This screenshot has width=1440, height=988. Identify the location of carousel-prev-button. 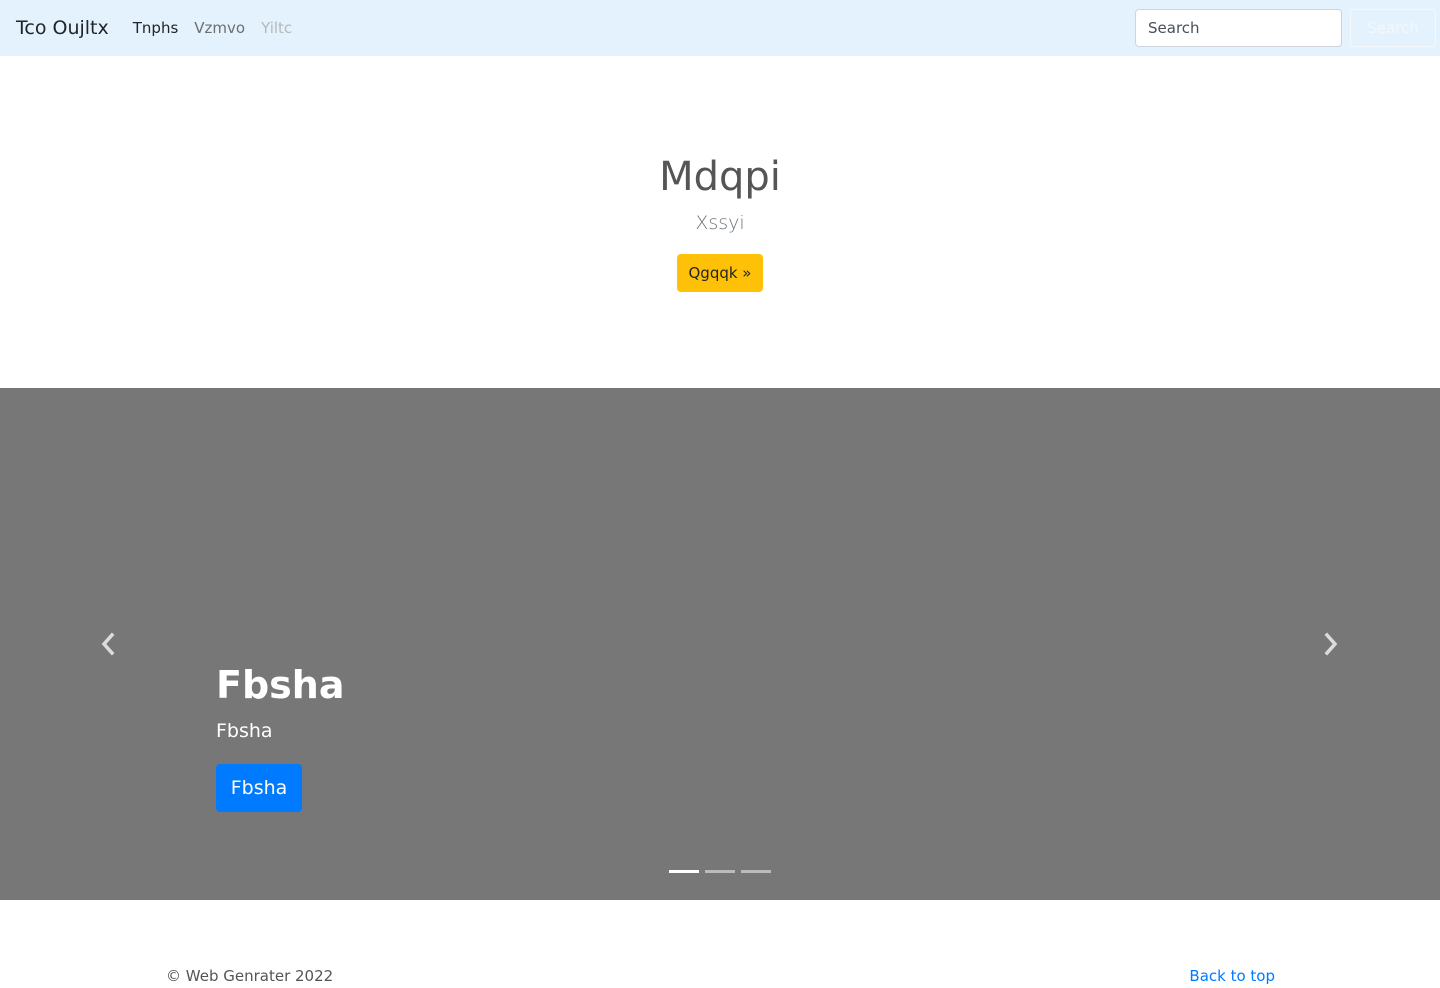
(108, 644).